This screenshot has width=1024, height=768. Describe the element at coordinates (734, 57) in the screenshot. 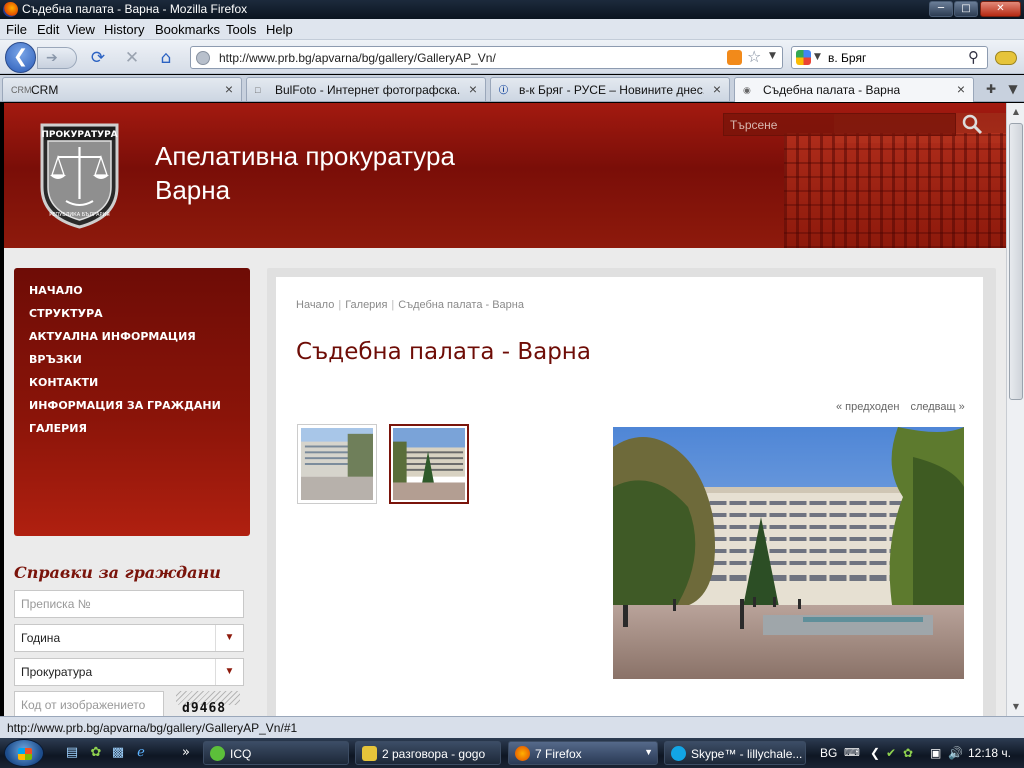

I see `rss-icon` at that location.